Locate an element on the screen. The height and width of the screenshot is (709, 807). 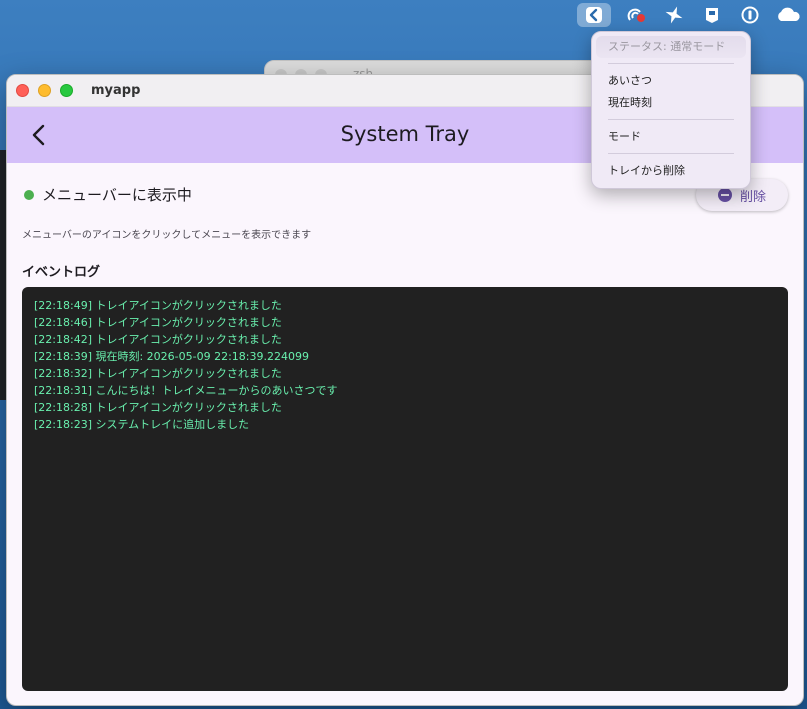
cloud-tray-icon is located at coordinates (788, 15).